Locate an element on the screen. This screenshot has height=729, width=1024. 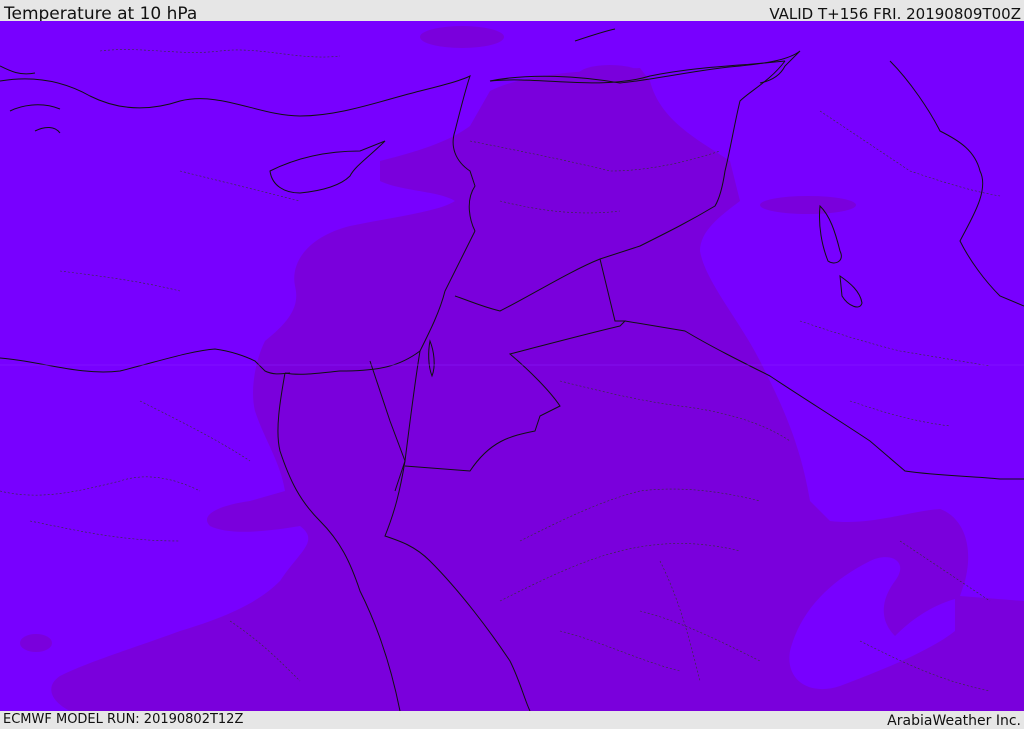
temperature-pocket-caspian is located at coordinates (808, 205).